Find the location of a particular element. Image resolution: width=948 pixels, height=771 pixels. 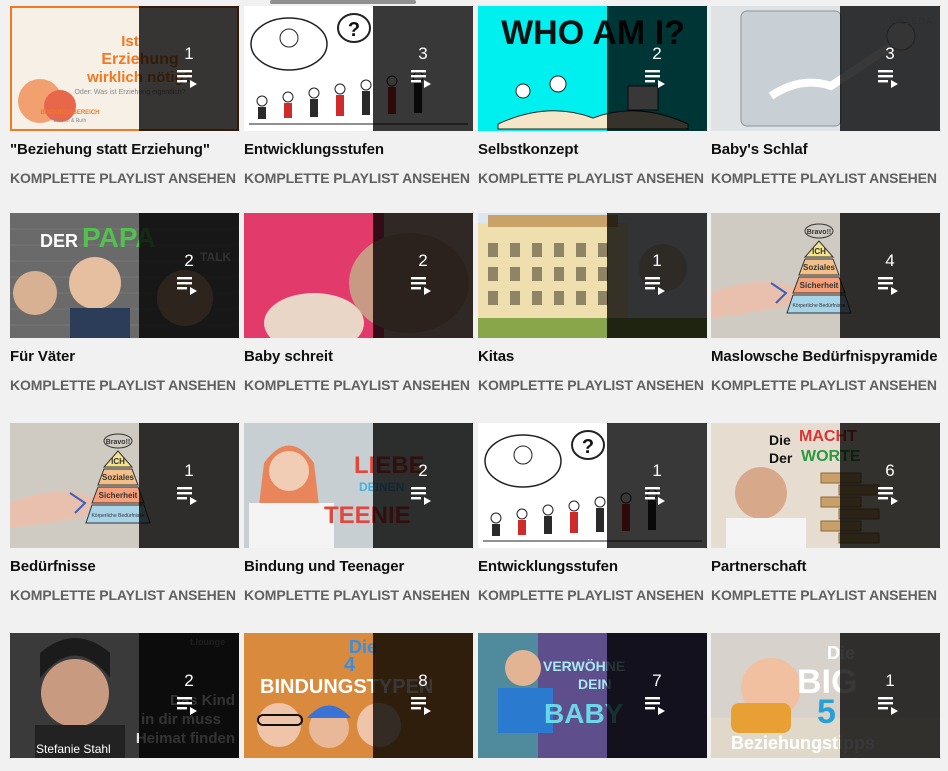

thumbnail-text: BINDUNGSBEREICH is located at coordinates (69, 113).